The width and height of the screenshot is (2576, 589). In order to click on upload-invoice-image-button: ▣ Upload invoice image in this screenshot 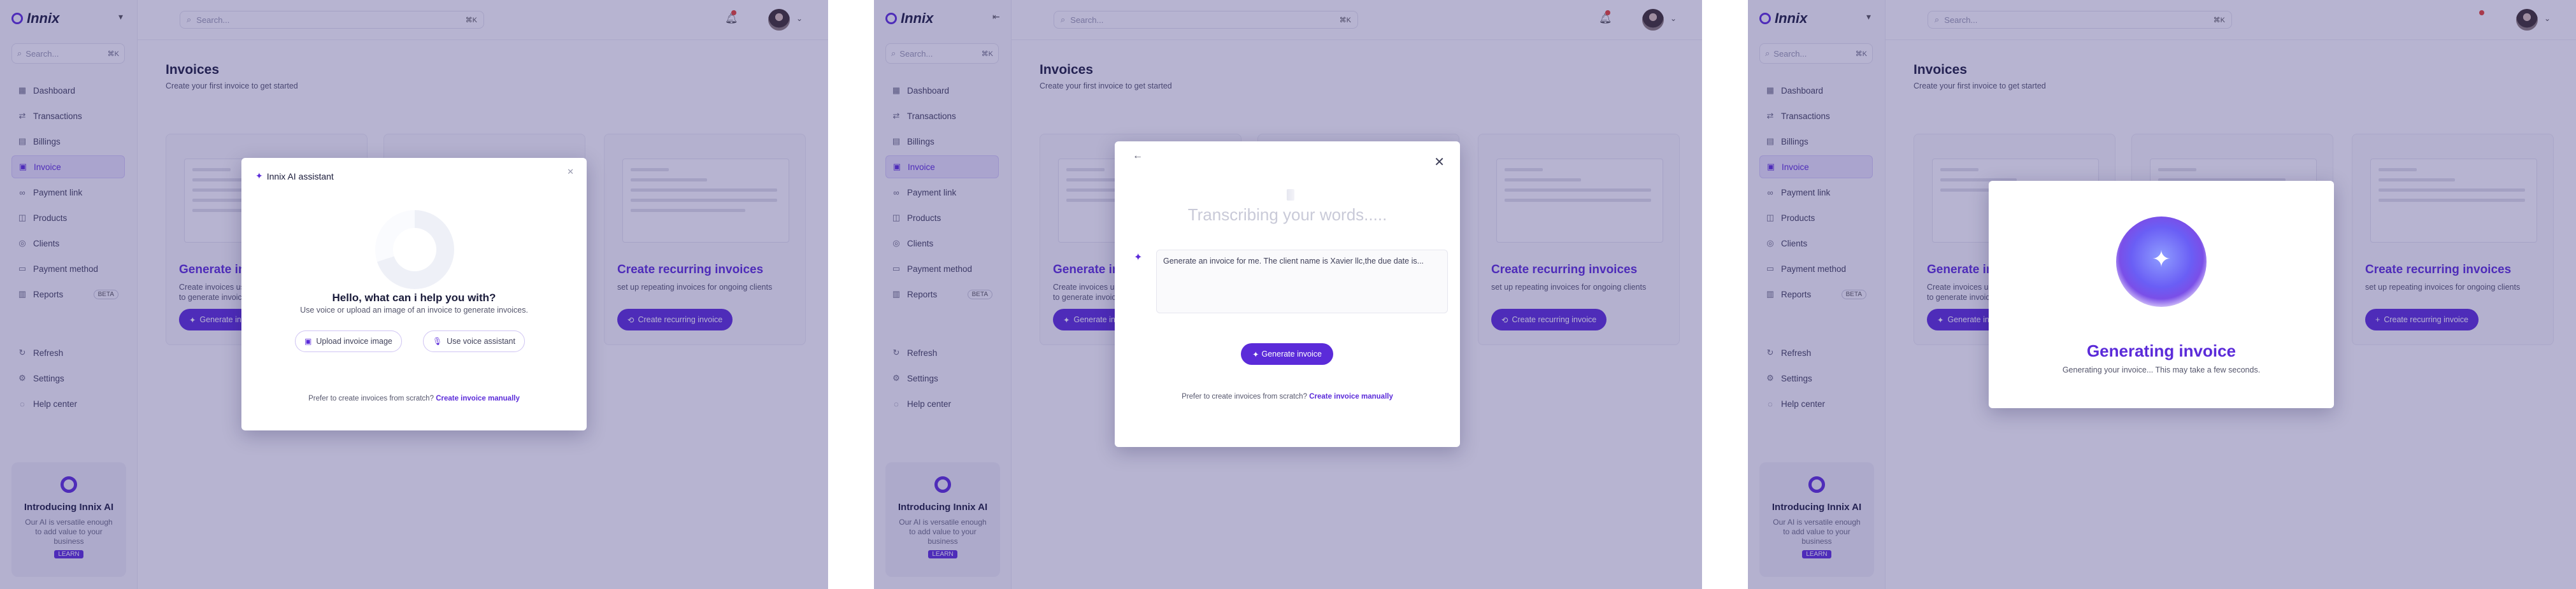, I will do `click(348, 341)`.